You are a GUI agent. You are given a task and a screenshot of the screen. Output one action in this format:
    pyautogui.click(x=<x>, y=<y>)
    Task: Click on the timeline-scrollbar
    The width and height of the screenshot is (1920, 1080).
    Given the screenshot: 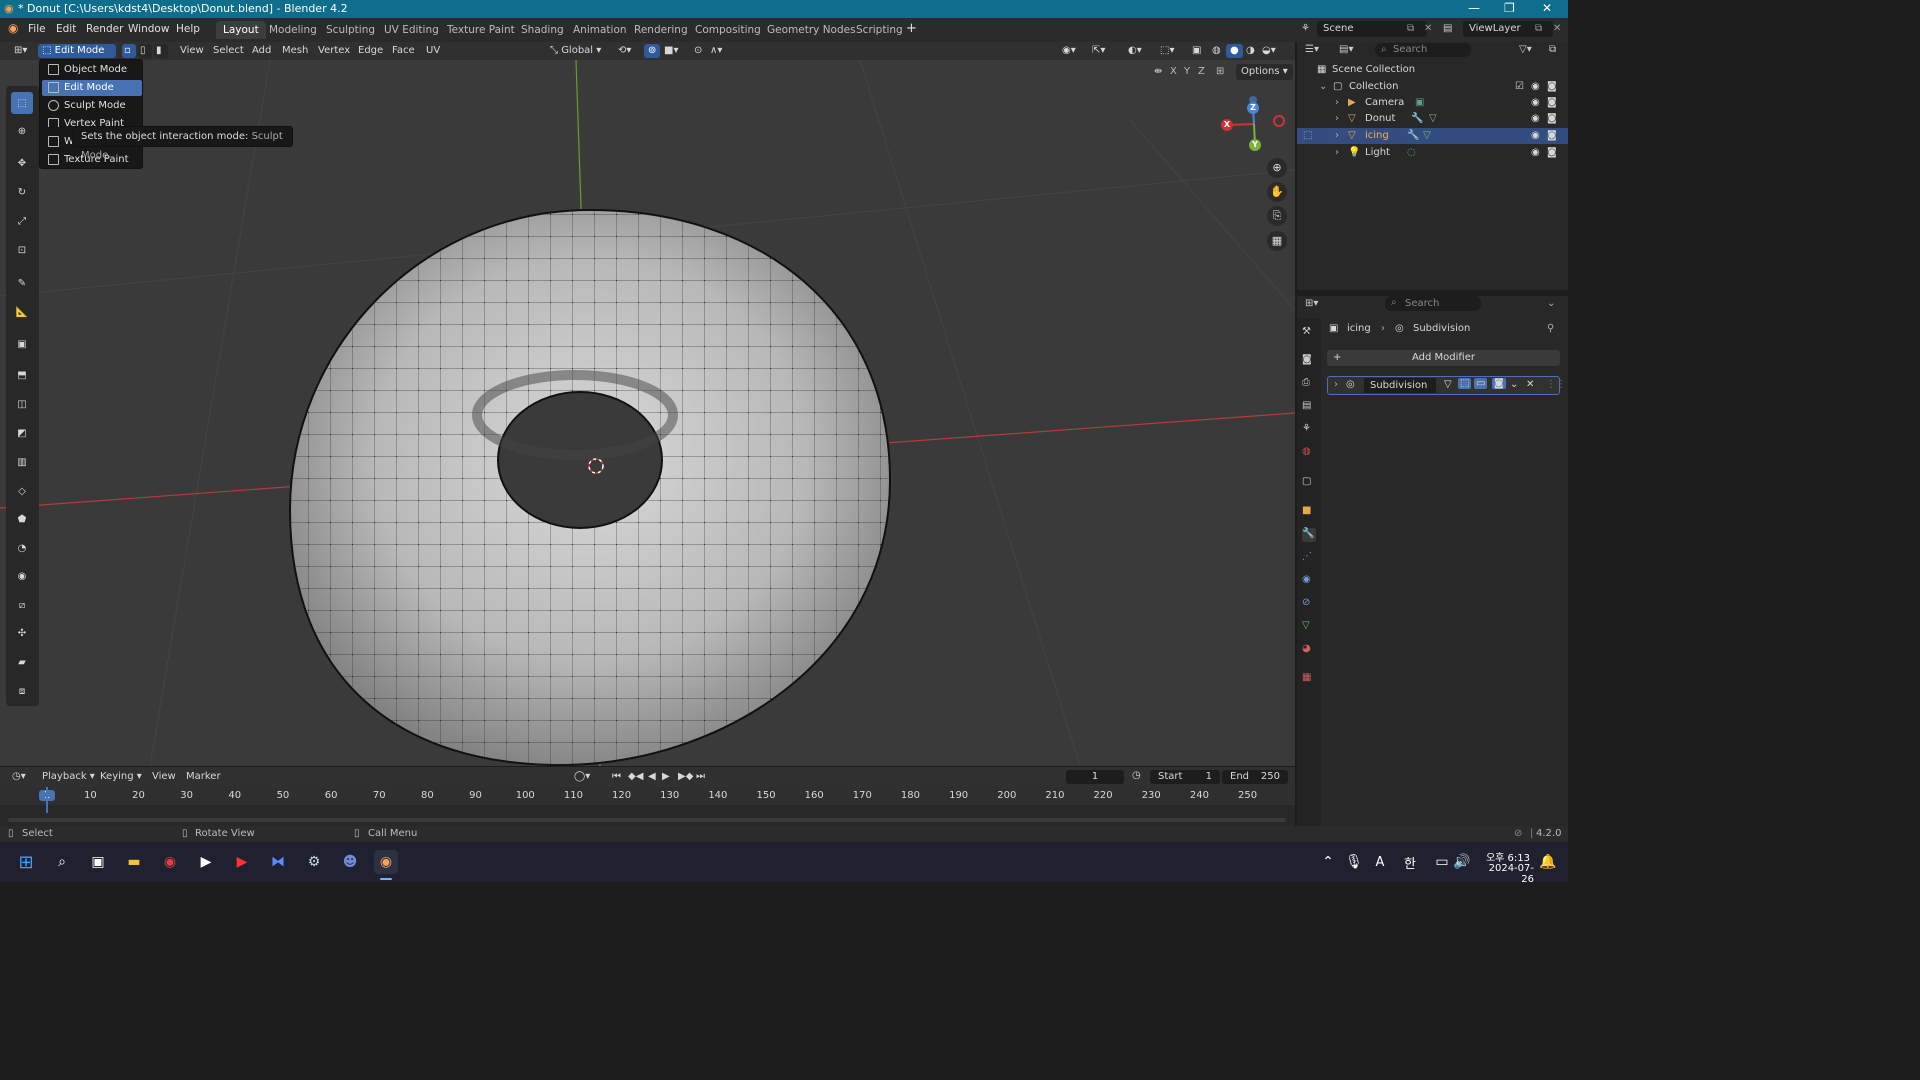 What is the action you would take?
    pyautogui.click(x=647, y=820)
    